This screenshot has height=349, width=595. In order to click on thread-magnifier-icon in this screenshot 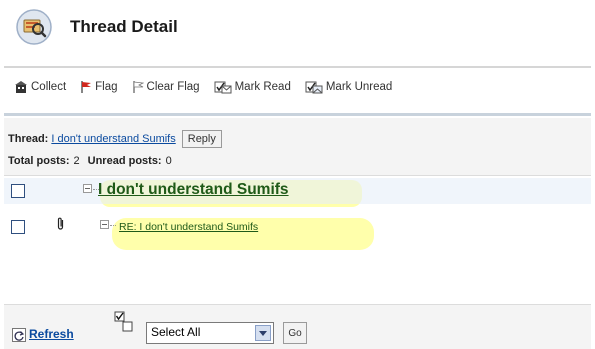, I will do `click(34, 27)`.